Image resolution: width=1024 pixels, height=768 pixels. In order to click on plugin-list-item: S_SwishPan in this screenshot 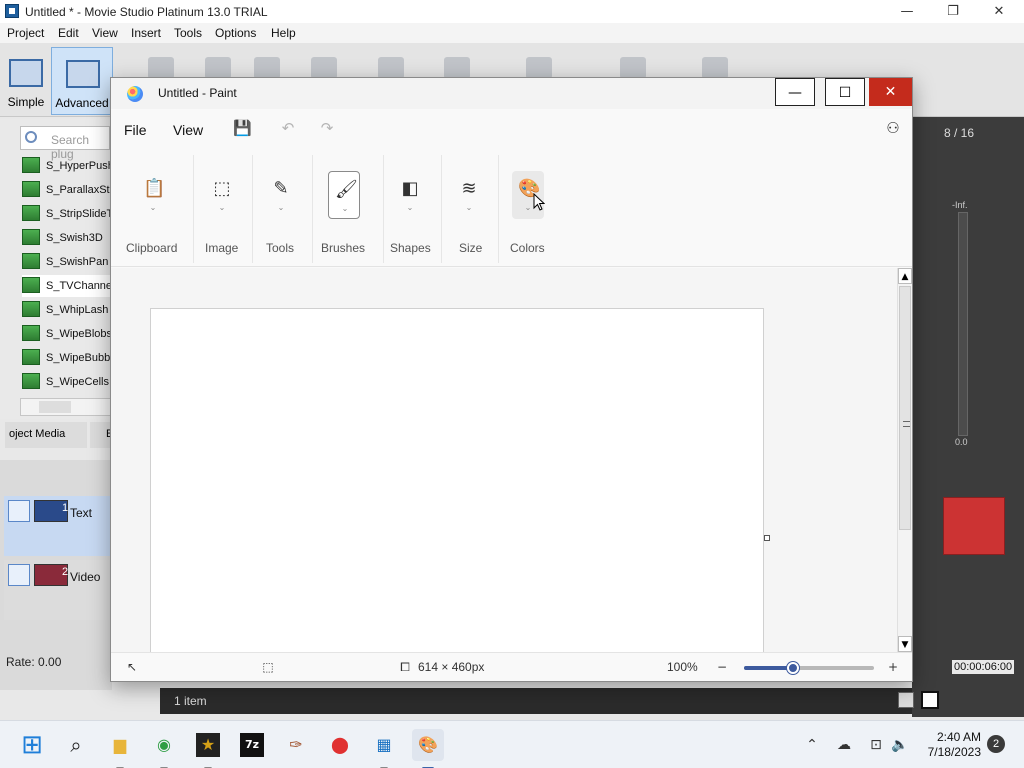, I will do `click(67, 262)`.